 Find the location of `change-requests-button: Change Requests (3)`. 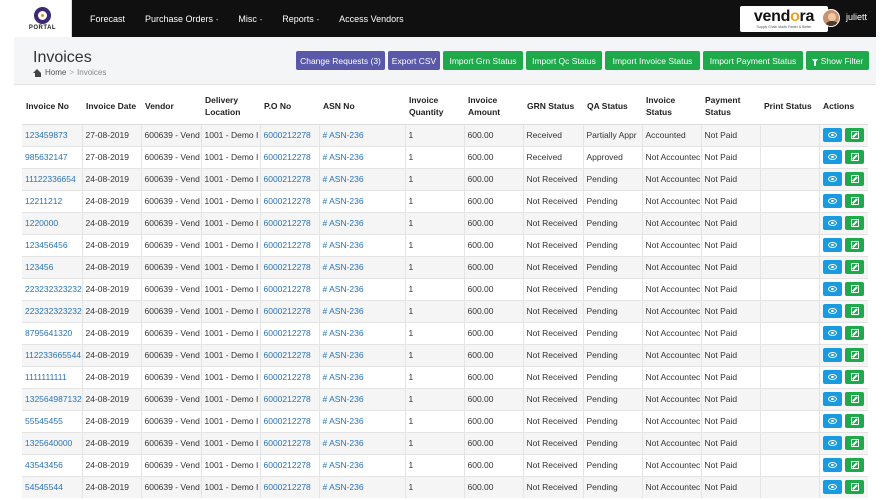

change-requests-button: Change Requests (3) is located at coordinates (340, 60).